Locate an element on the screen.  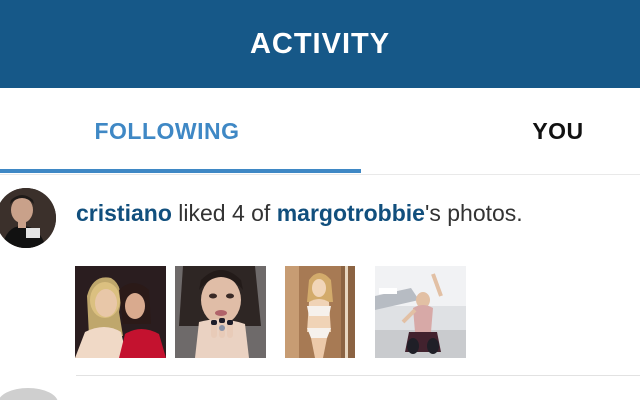
tab-following-label: FOLLOWING is located at coordinates (167, 130).